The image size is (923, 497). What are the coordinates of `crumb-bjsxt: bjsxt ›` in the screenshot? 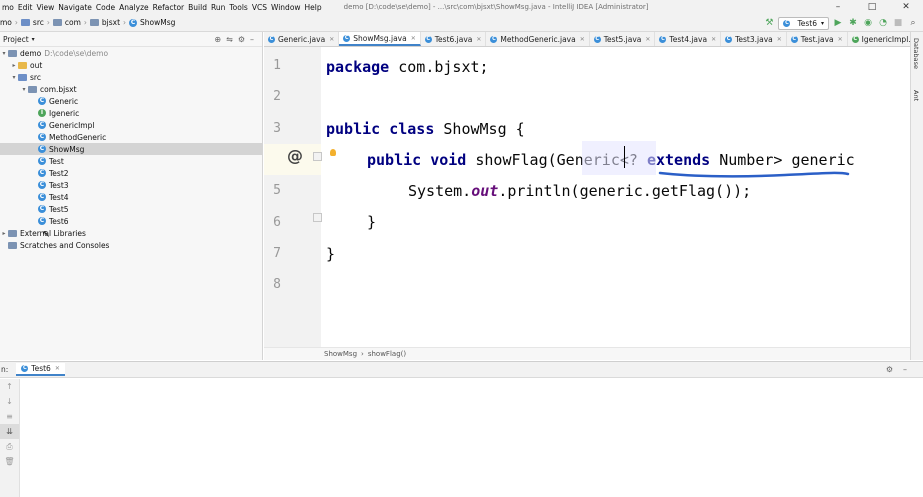 It's located at (109, 22).